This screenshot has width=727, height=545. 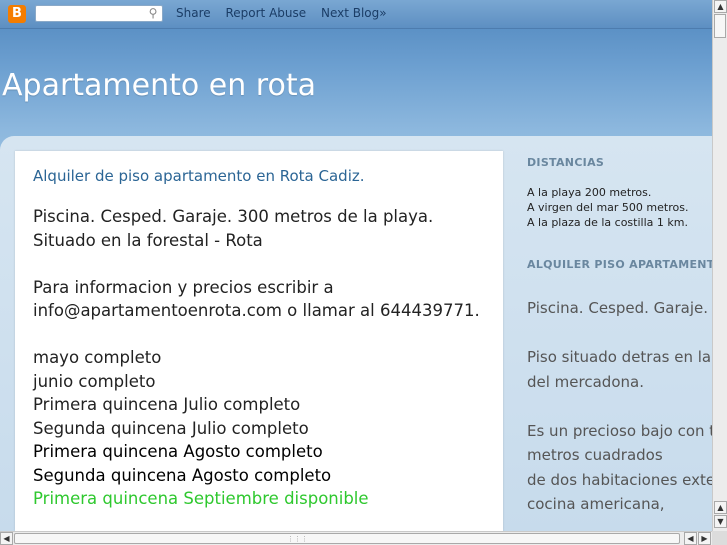 What do you see at coordinates (585, 381) in the screenshot?
I see `sidebar-line: del mercadona.` at bounding box center [585, 381].